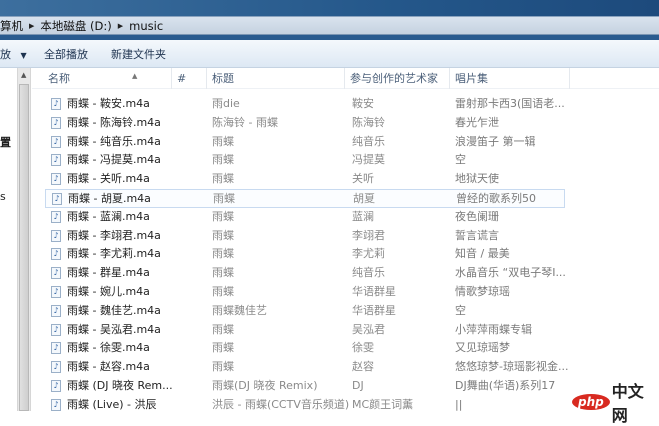  What do you see at coordinates (281, 404) in the screenshot?
I see `file-title: 洪辰 - 雨蝶(CCTV音乐频道)` at bounding box center [281, 404].